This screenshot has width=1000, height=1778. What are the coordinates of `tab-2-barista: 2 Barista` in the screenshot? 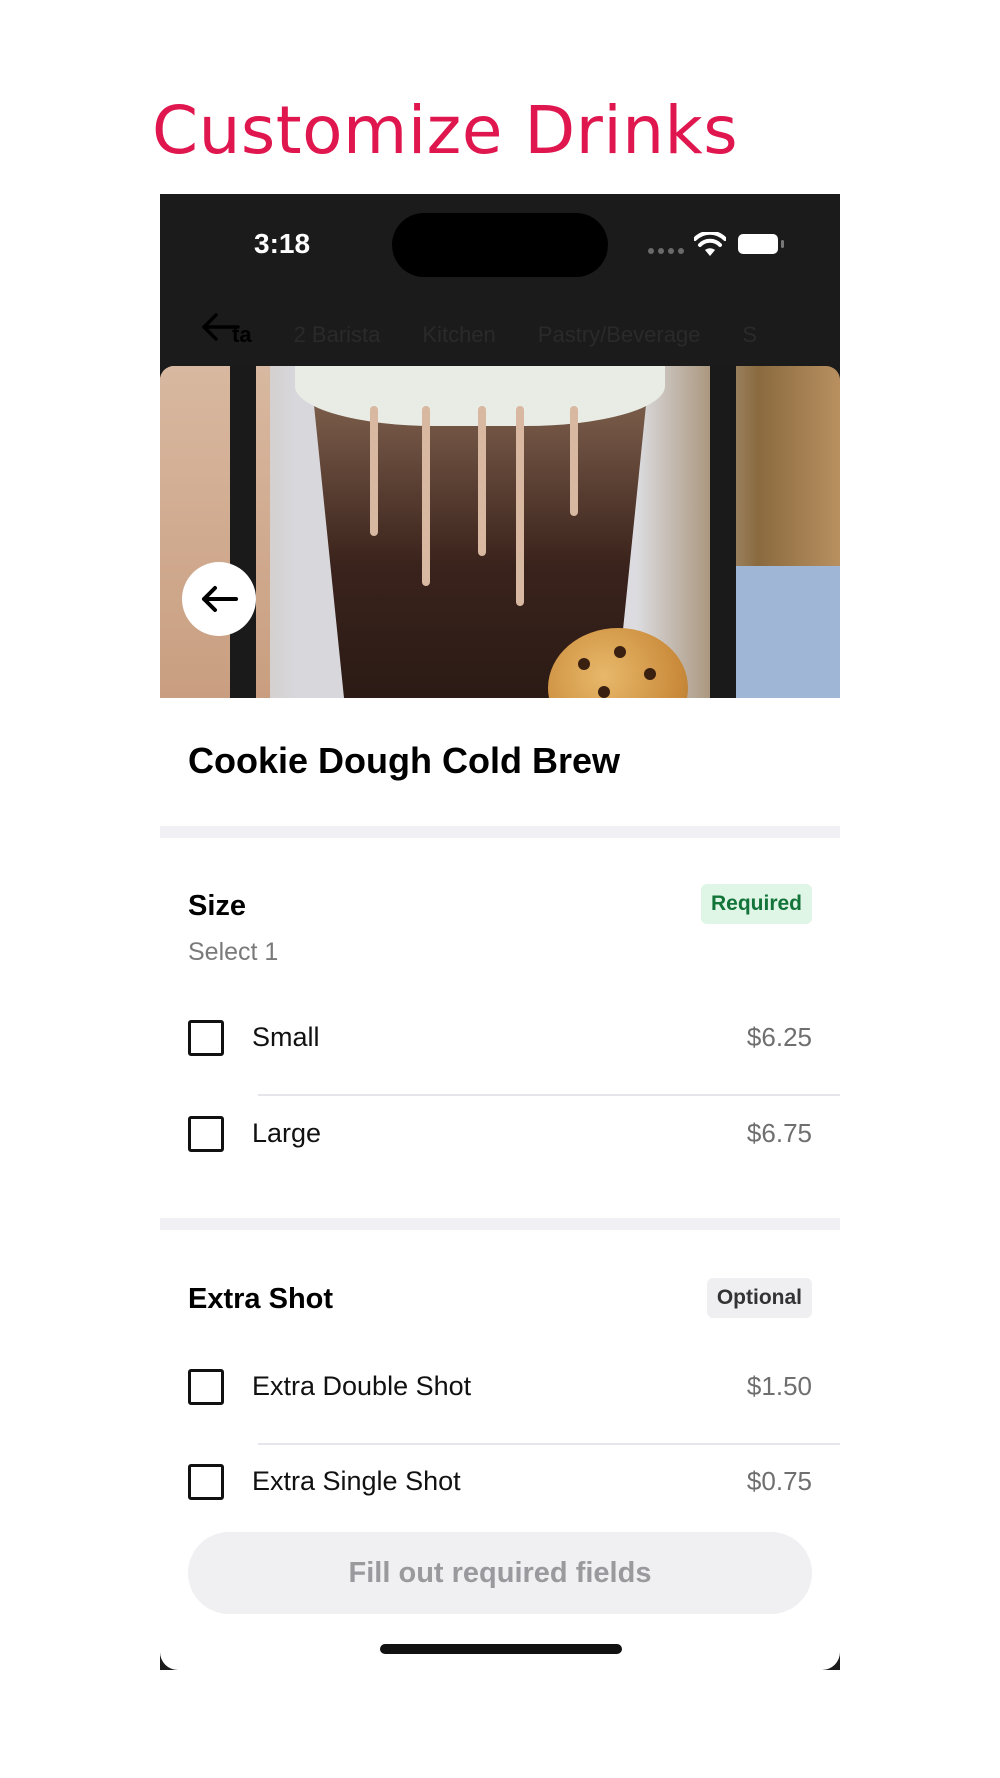 It's located at (337, 335).